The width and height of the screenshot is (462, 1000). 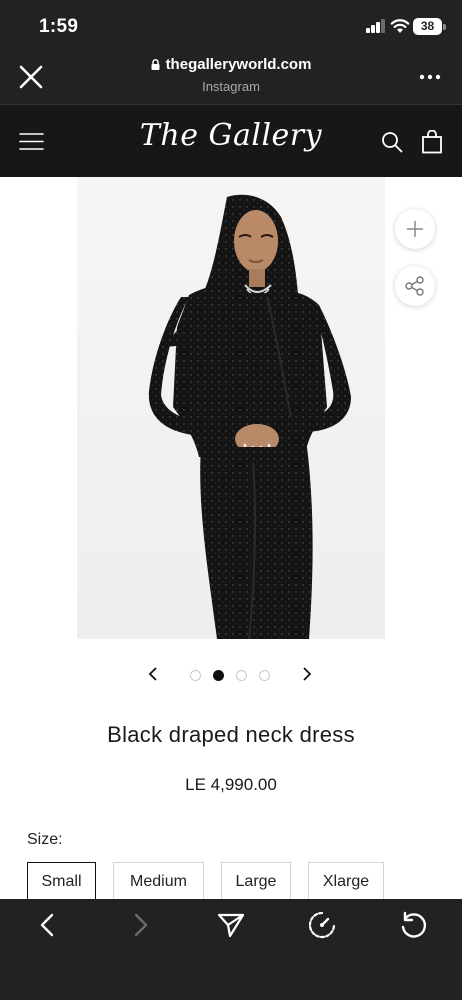 What do you see at coordinates (59, 26) in the screenshot?
I see `status-time: 1:59` at bounding box center [59, 26].